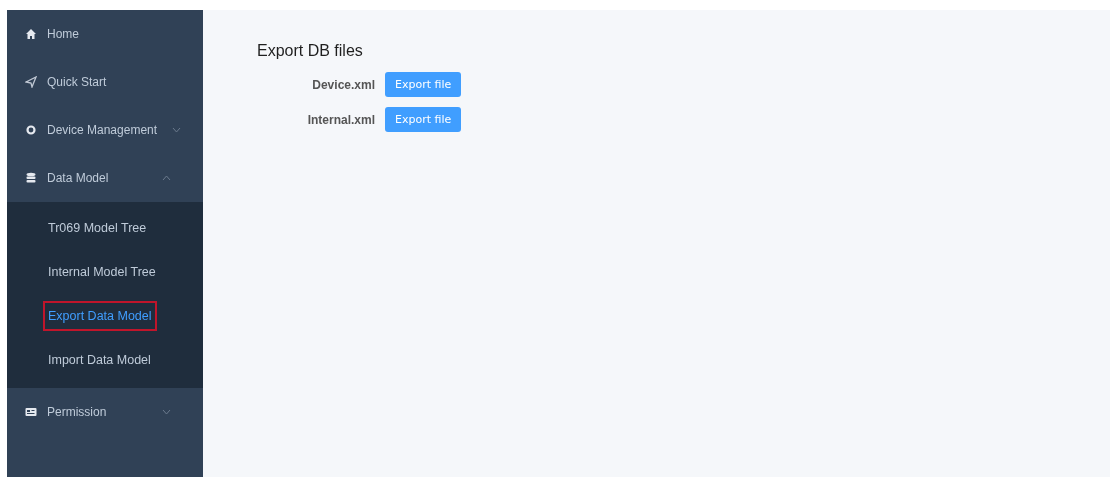  I want to click on submenu-item: Import Data Model, so click(99, 360).